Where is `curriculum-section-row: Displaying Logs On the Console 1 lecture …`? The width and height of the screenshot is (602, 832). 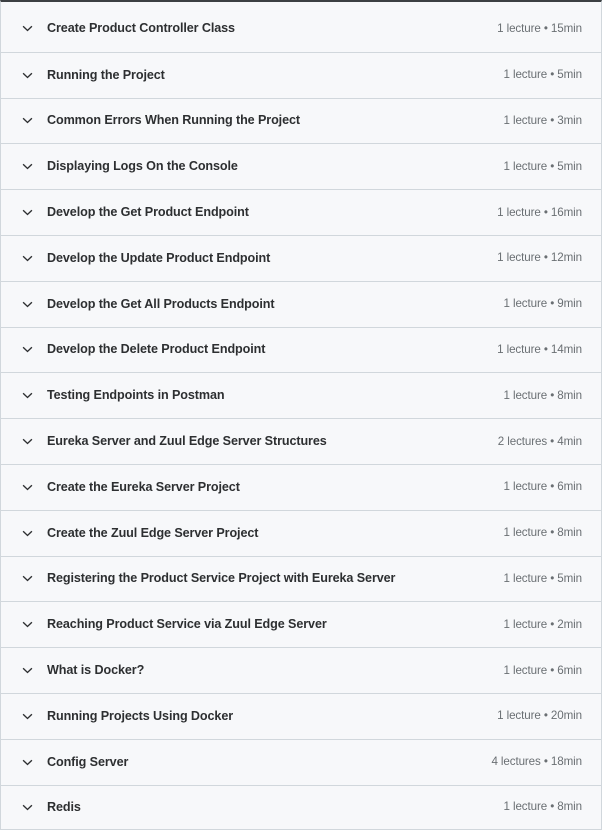 curriculum-section-row: Displaying Logs On the Console 1 lecture … is located at coordinates (301, 166).